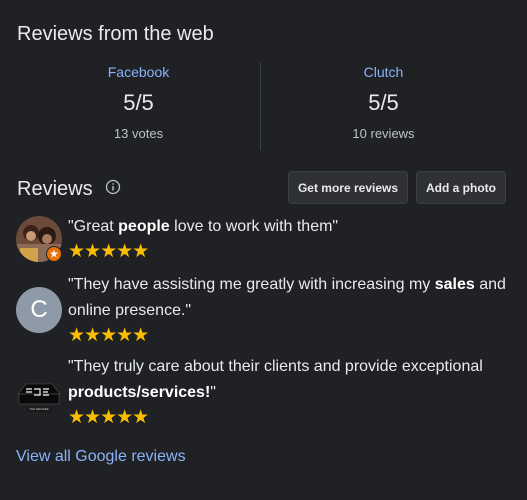 Image resolution: width=527 pixels, height=500 pixels. I want to click on add-photo-button: Add a photo, so click(461, 187).